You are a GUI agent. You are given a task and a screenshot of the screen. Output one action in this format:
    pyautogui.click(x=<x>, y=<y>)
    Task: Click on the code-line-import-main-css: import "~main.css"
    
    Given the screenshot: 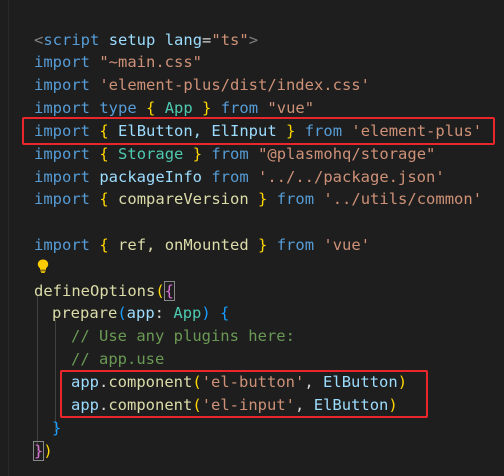 What is the action you would take?
    pyautogui.click(x=118, y=62)
    